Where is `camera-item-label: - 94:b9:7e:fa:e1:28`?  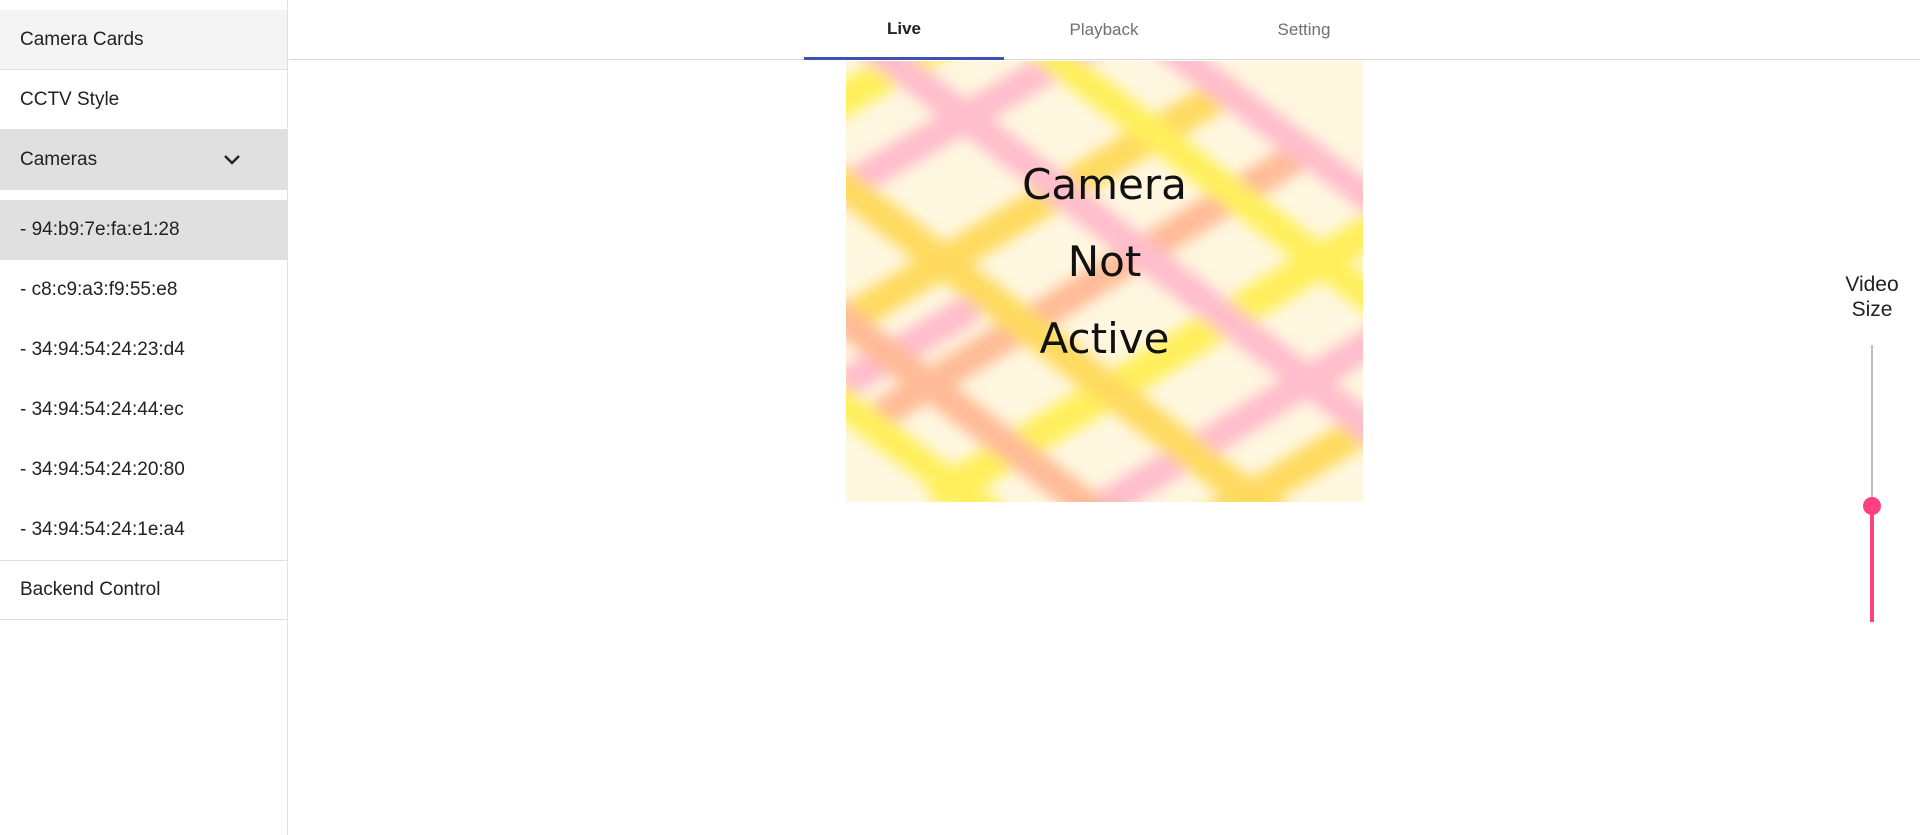
camera-item-label: - 94:b9:7e:fa:e1:28 is located at coordinates (100, 229).